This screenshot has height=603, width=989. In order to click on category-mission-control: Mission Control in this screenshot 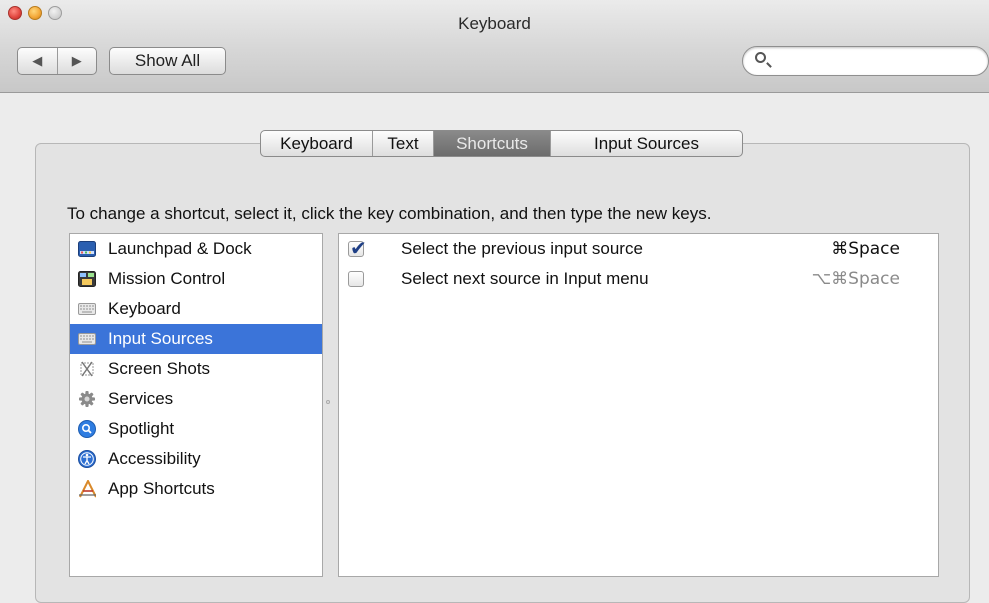, I will do `click(196, 279)`.